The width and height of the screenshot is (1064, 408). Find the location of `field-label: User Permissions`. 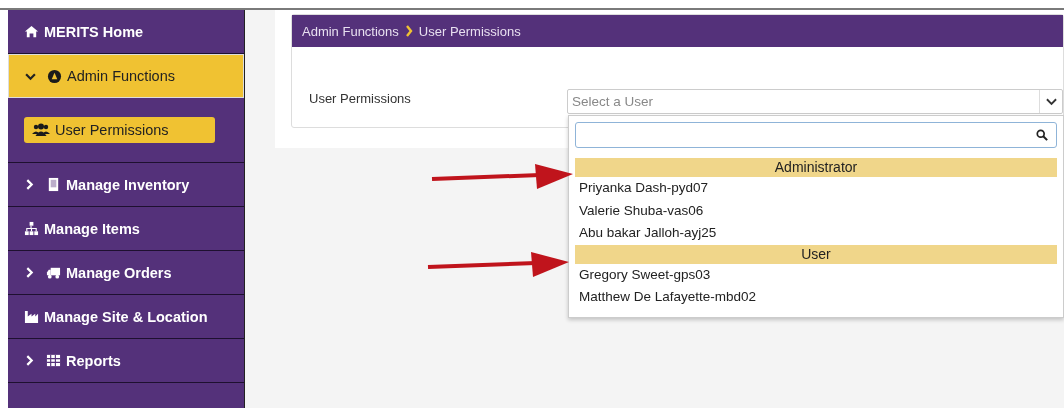

field-label: User Permissions is located at coordinates (360, 99).